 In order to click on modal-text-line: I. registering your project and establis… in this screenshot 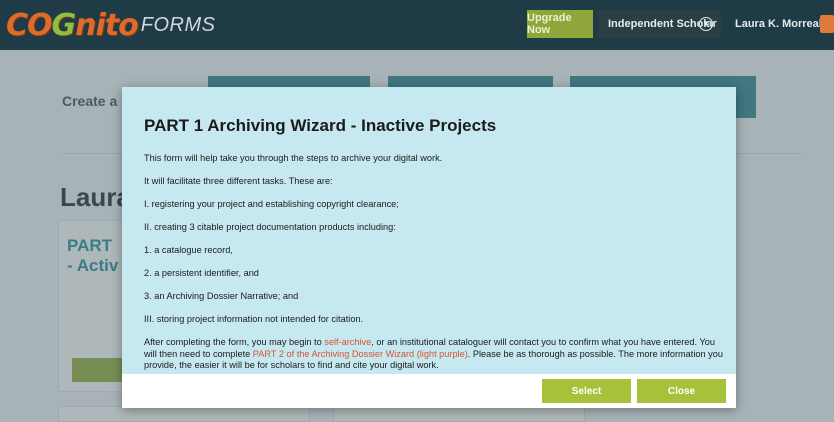, I will do `click(271, 204)`.